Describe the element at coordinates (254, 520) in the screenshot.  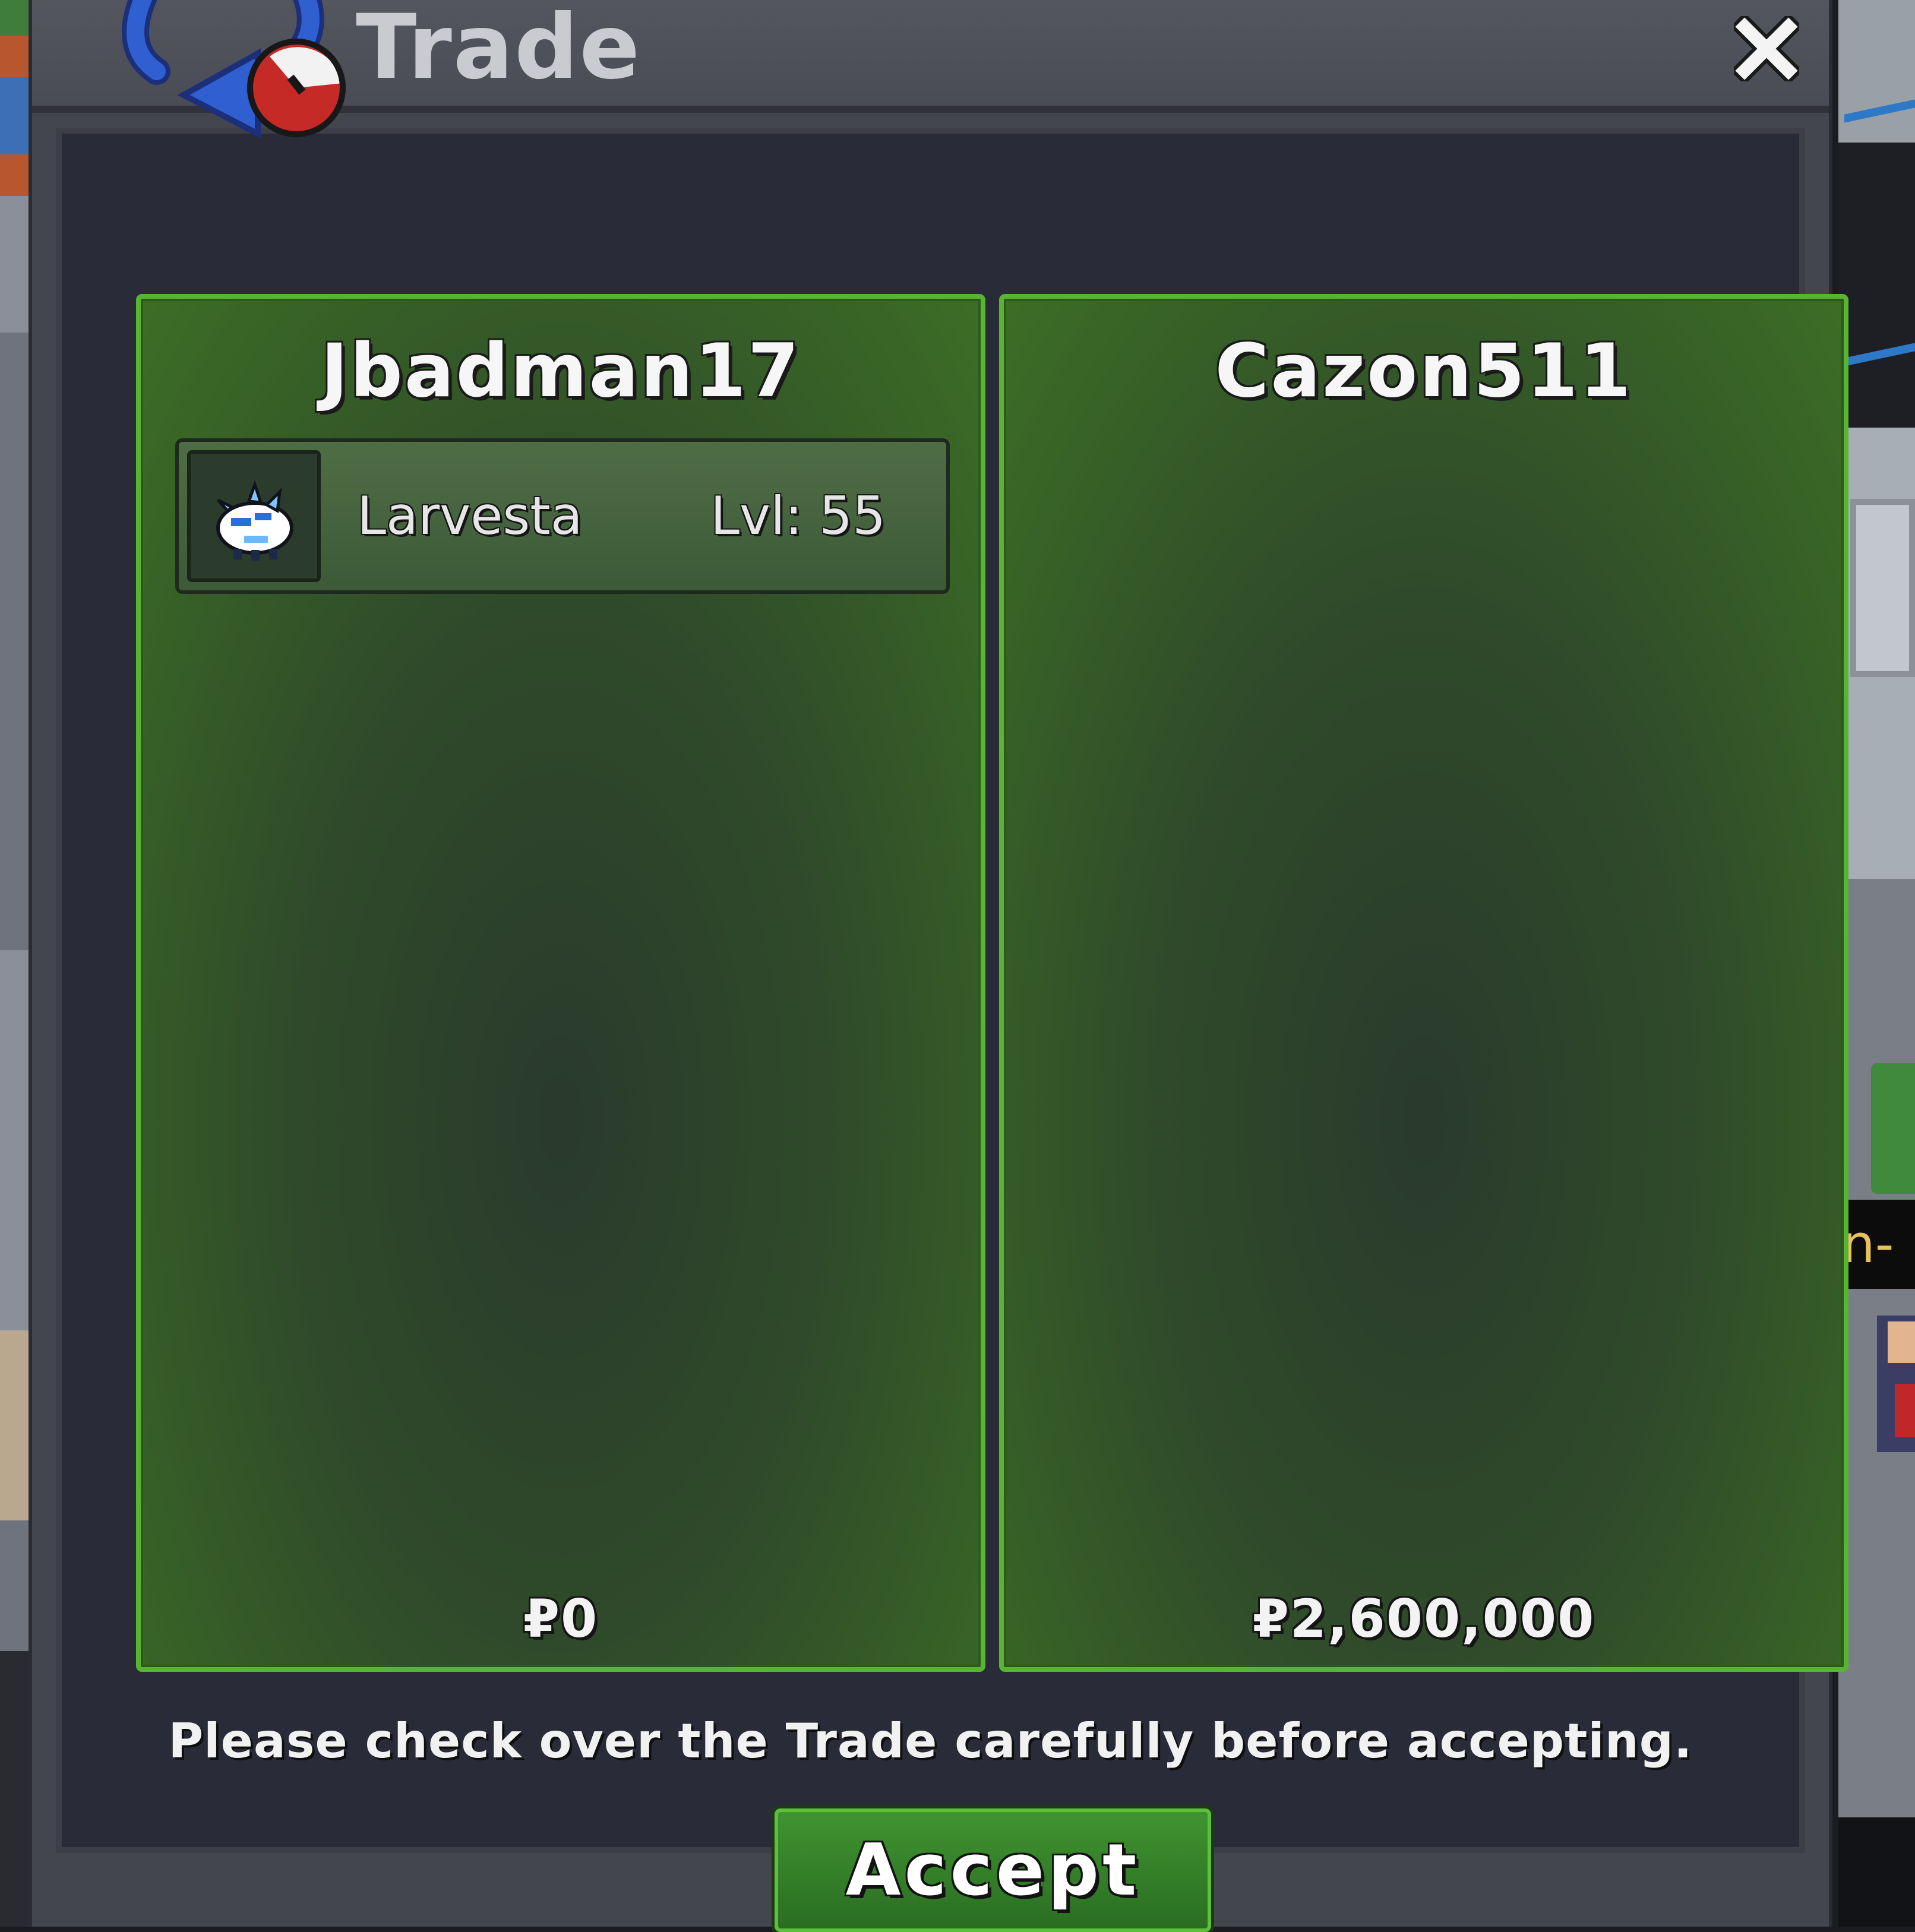
I see `larvesta-sprite-icon` at that location.